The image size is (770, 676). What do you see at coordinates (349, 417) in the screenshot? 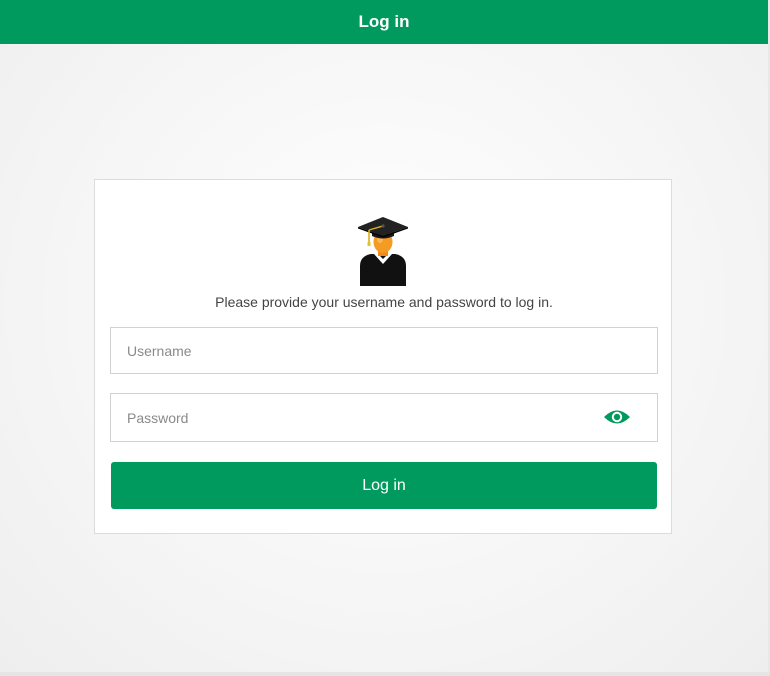
I see `password-input` at bounding box center [349, 417].